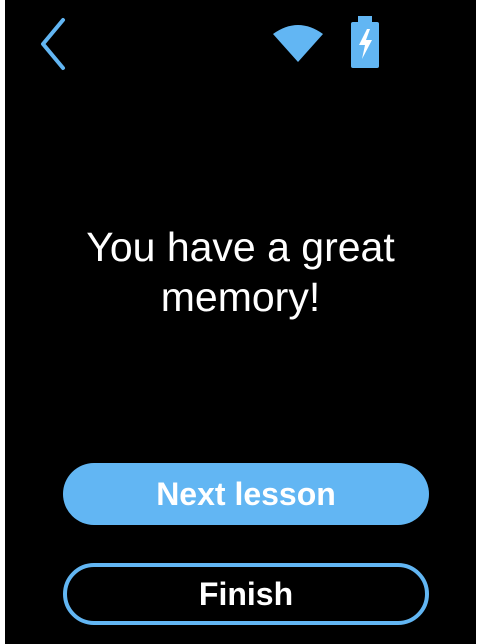 The width and height of the screenshot is (483, 644). I want to click on back-button, so click(53, 44).